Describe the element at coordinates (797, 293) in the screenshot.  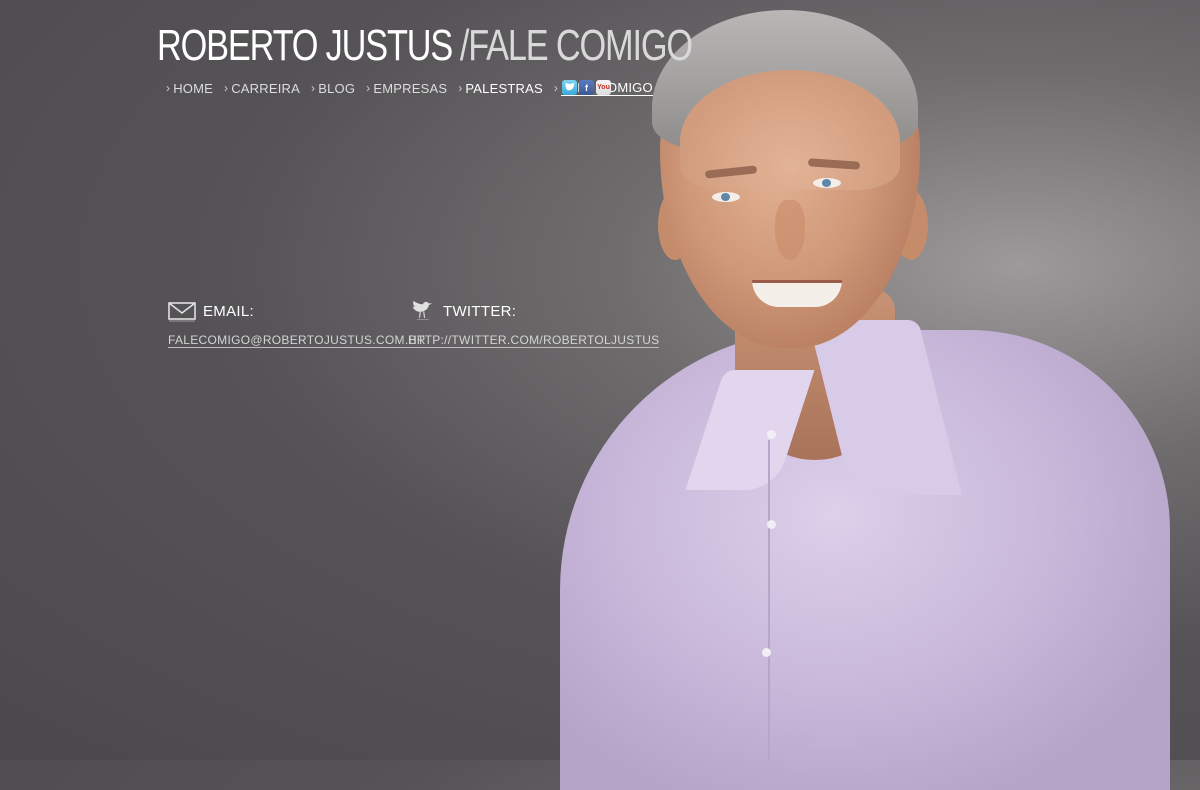
I see `smile` at that location.